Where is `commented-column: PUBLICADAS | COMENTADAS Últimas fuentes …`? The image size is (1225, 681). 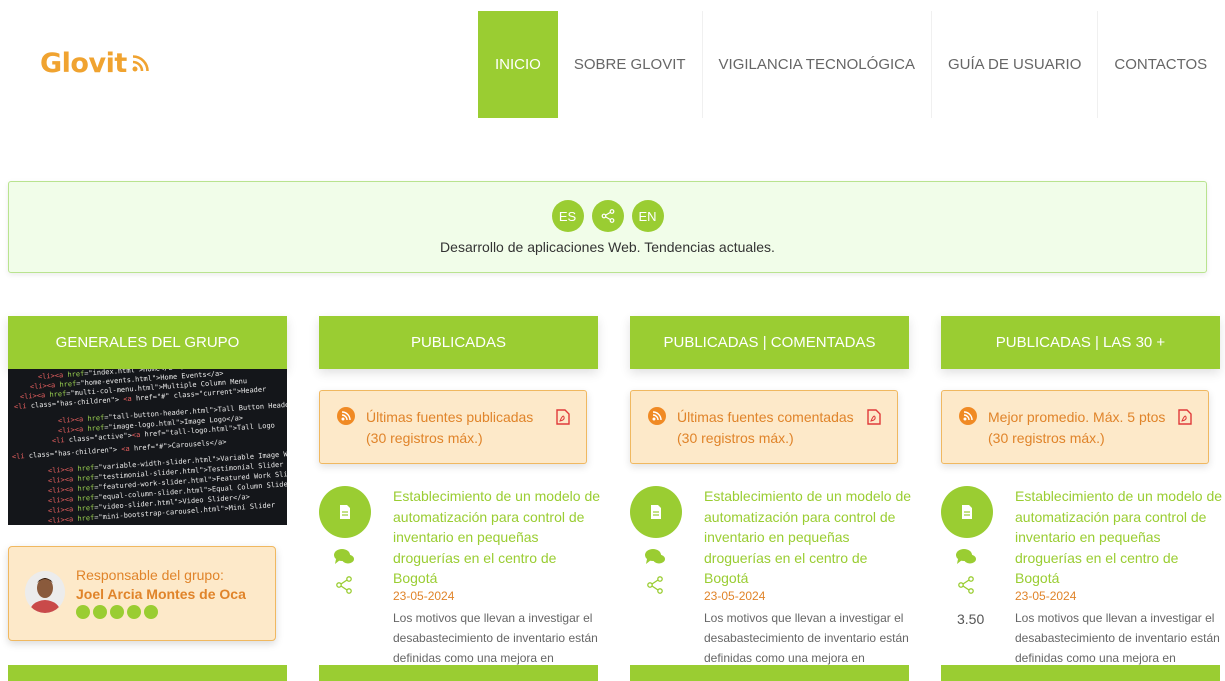
commented-column: PUBLICADAS | COMENTADAS Últimas fuentes … is located at coordinates (770, 498).